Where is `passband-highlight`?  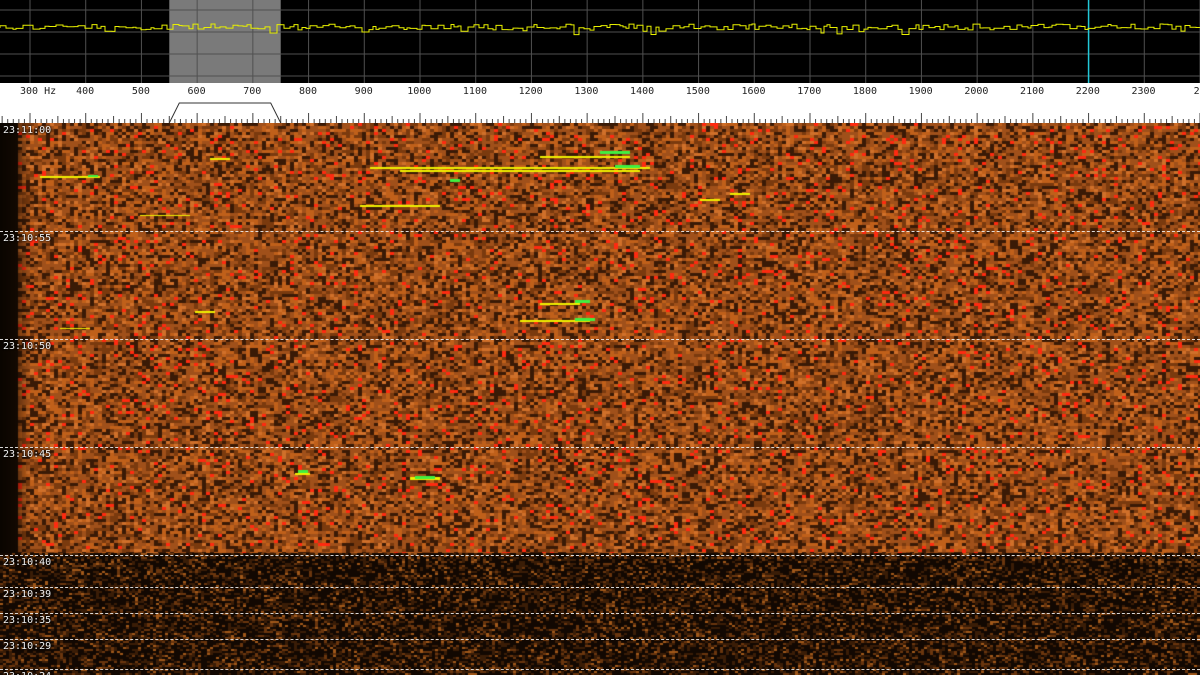
passband-highlight is located at coordinates (225, 41).